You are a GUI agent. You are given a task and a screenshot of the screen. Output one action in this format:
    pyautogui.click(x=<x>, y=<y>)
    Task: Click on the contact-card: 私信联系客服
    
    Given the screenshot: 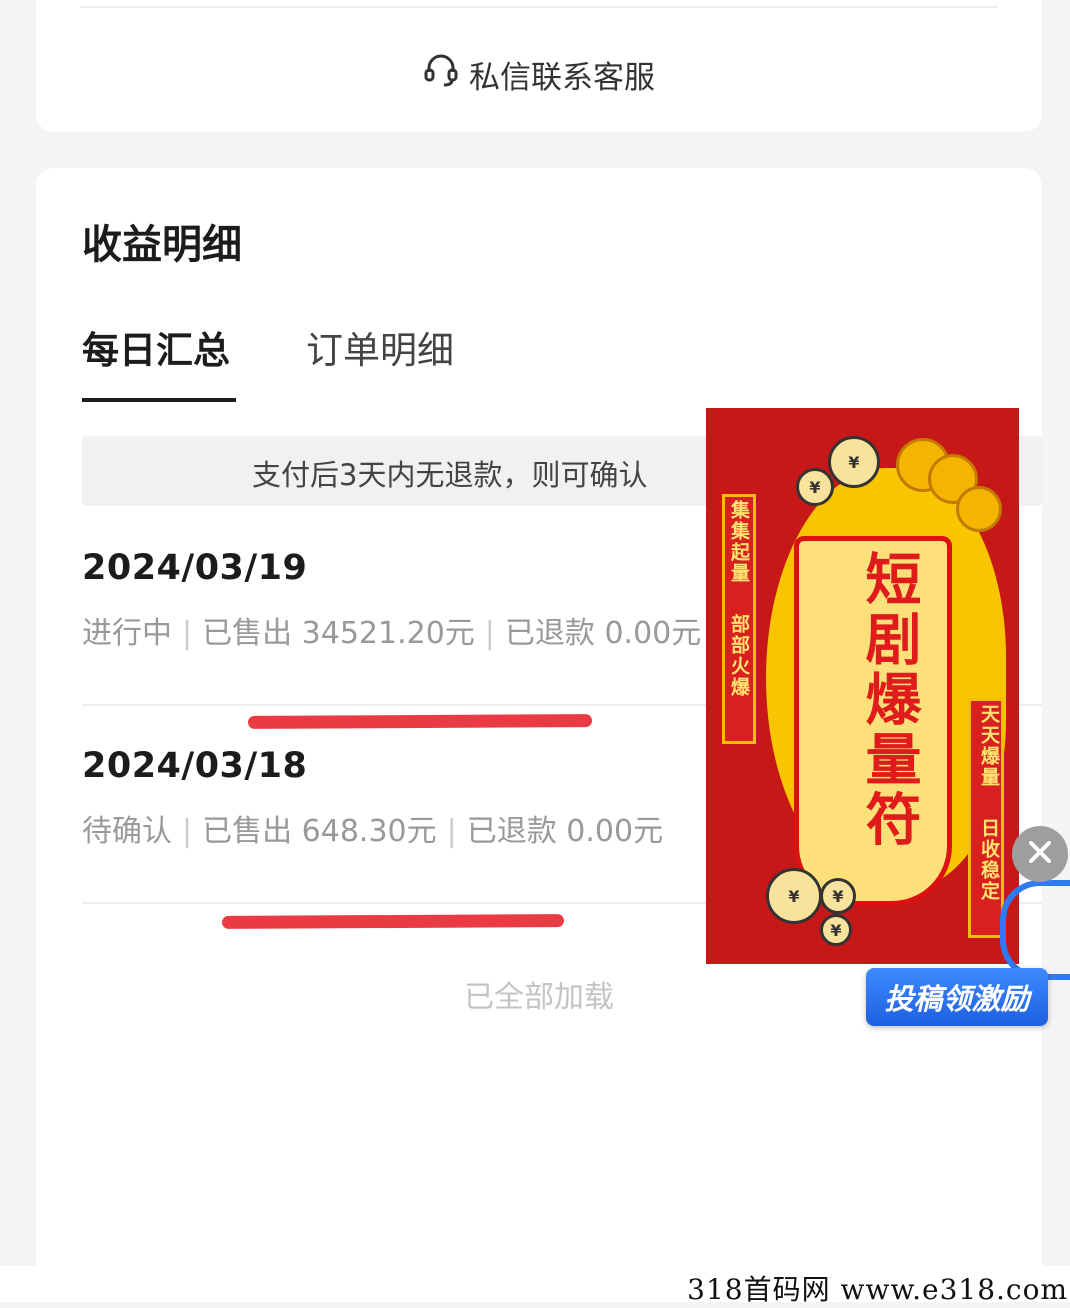 What is the action you would take?
    pyautogui.click(x=539, y=66)
    